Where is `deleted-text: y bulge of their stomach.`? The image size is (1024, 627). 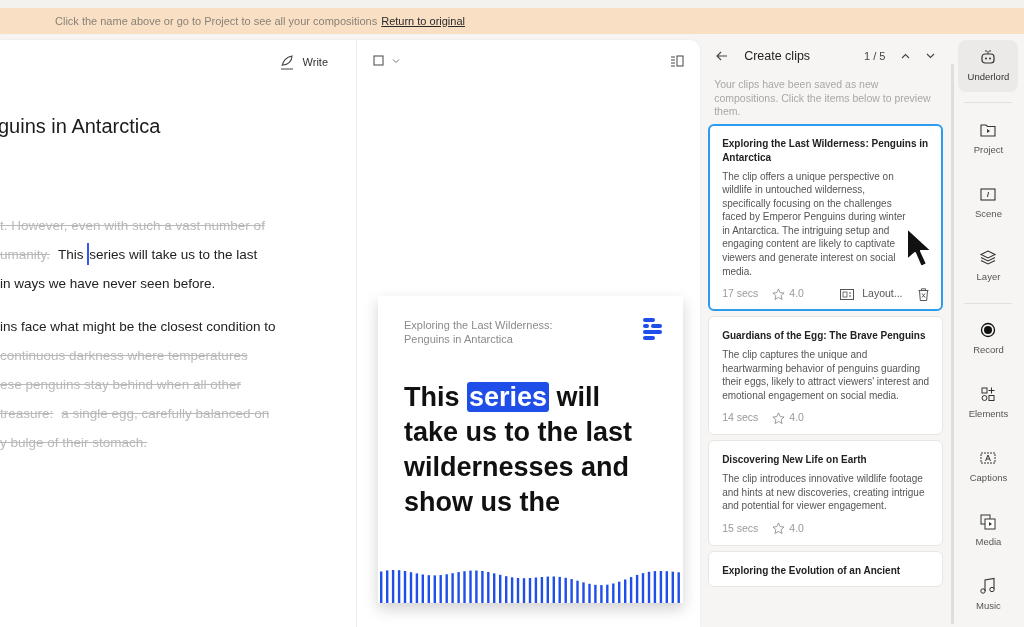 deleted-text: y bulge of their stomach. is located at coordinates (74, 442).